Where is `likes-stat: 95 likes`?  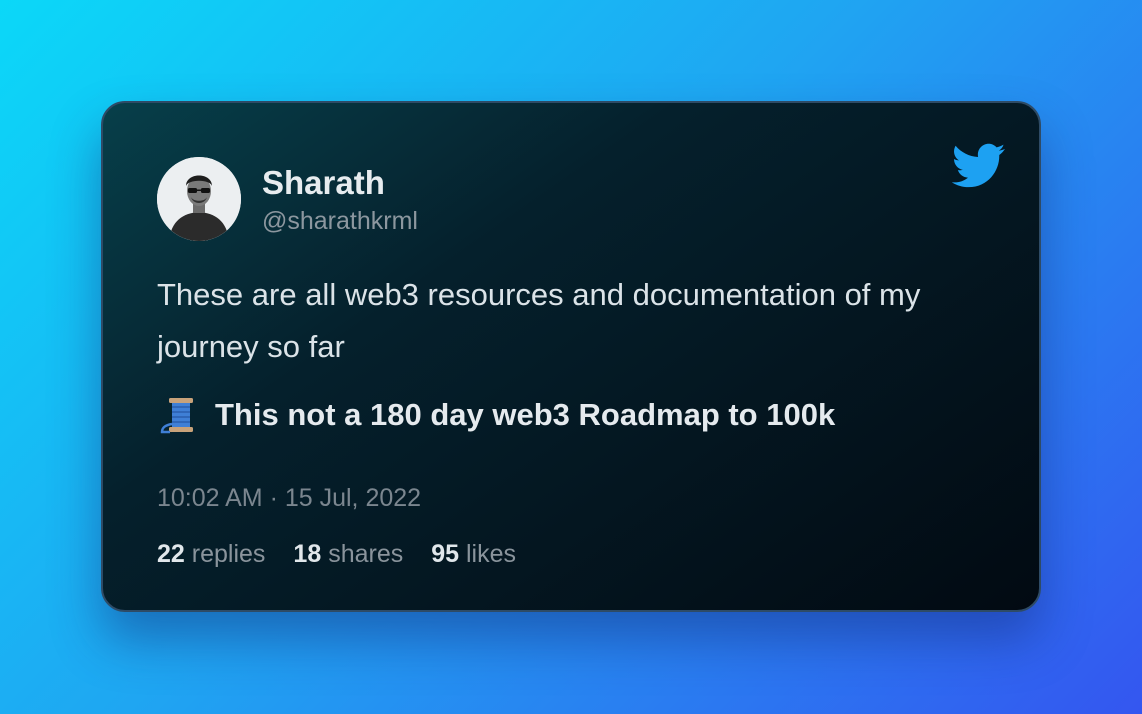 likes-stat: 95 likes is located at coordinates (473, 554).